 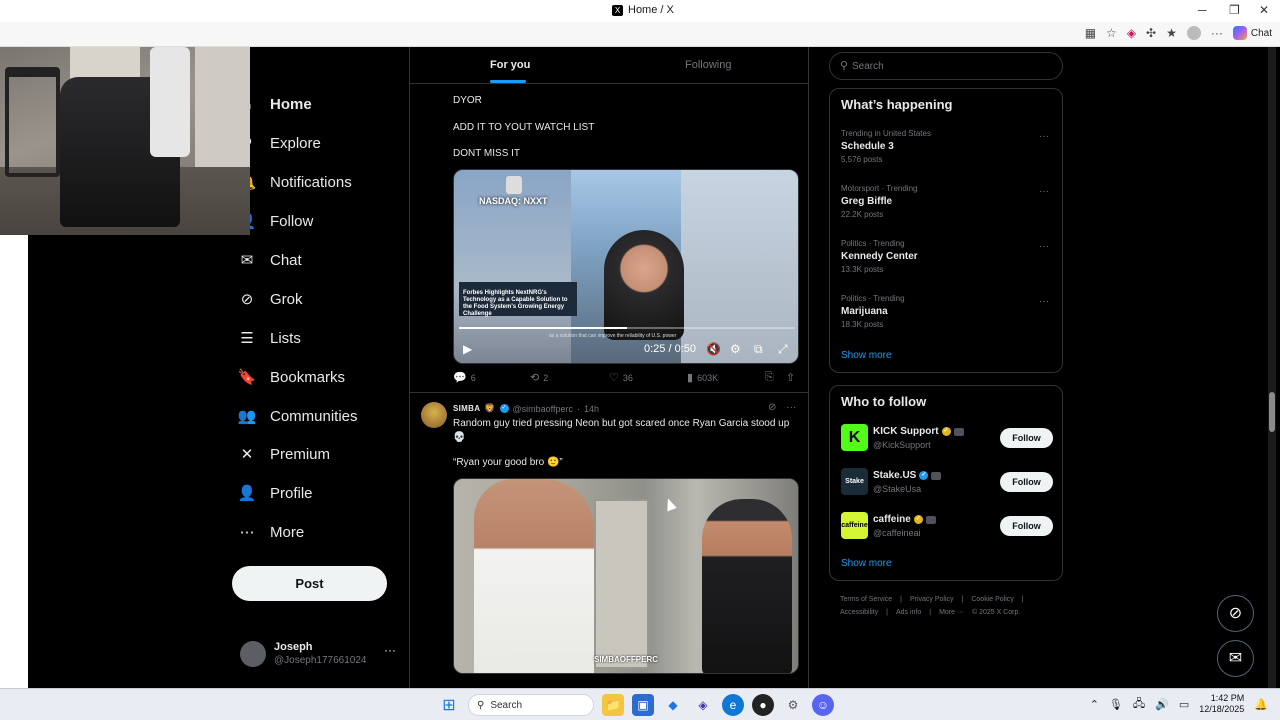 I want to click on fullscreen-icon: ⤢, so click(x=783, y=349).